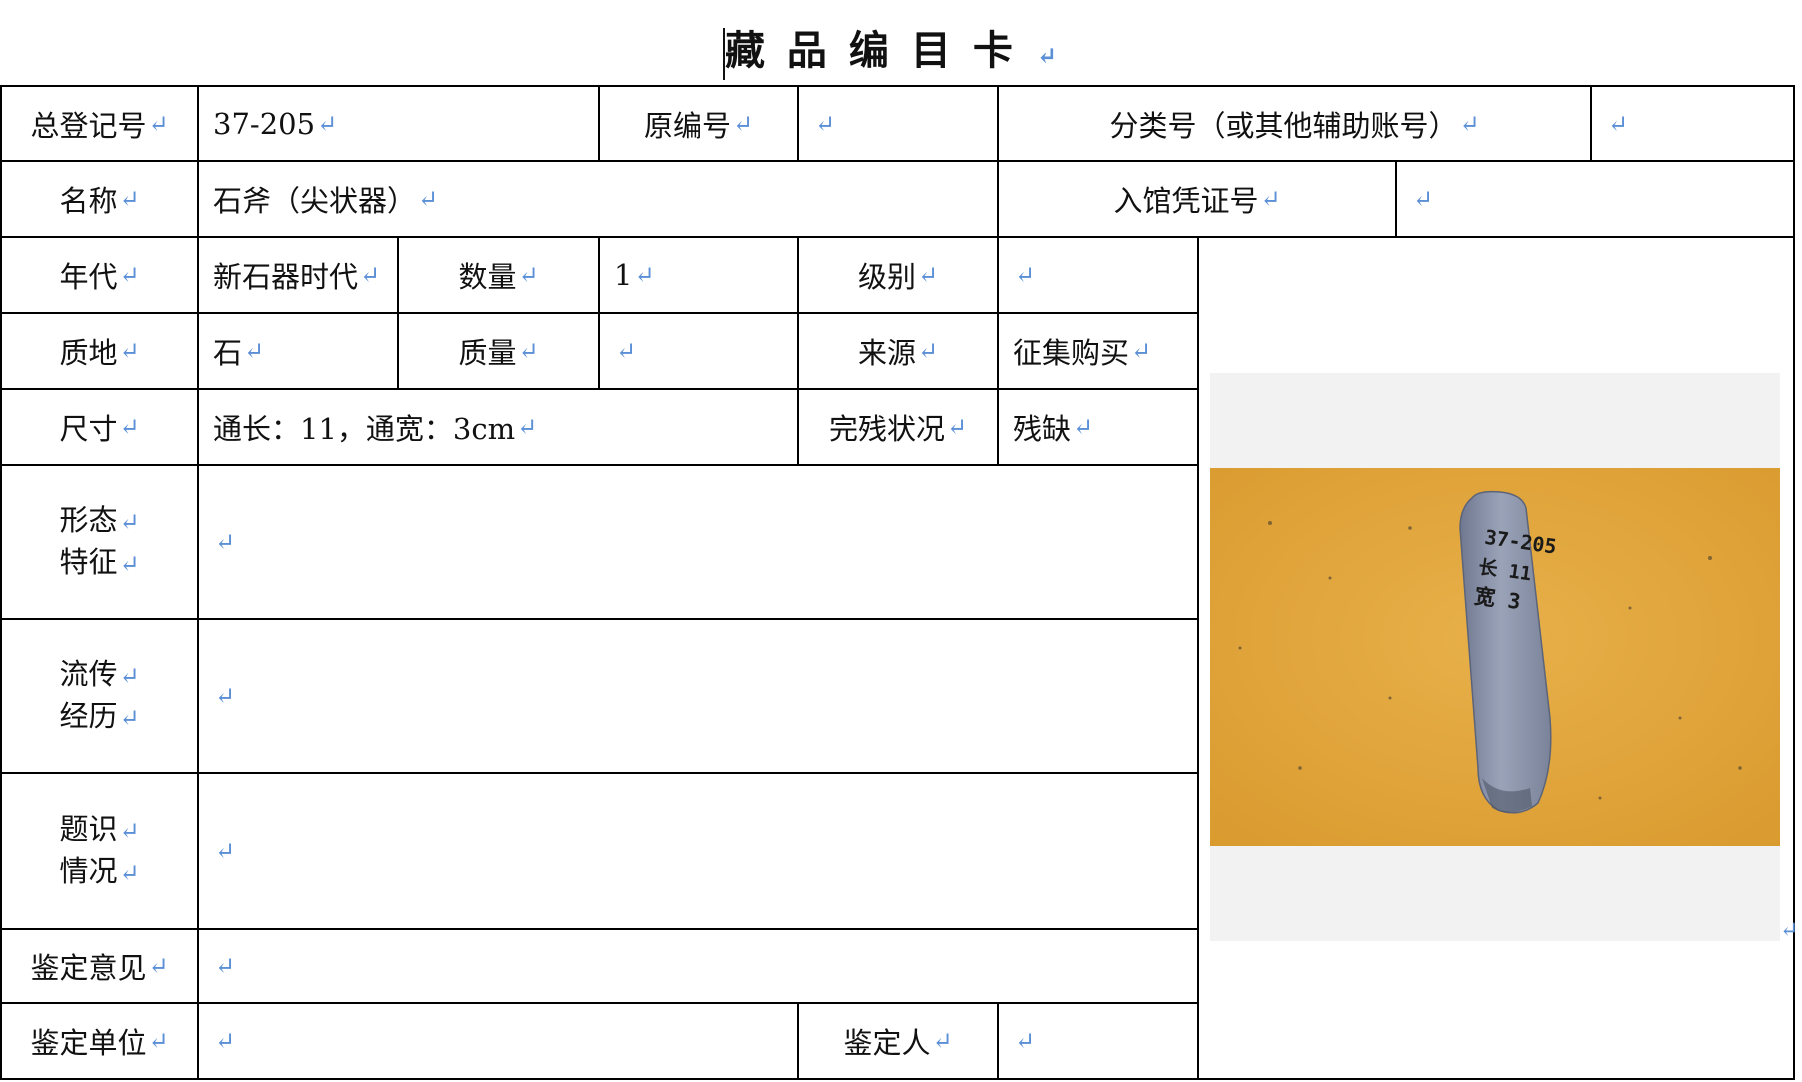 The width and height of the screenshot is (1802, 1082). I want to click on label-inscription: 题识↵ 情况↵, so click(99, 851).